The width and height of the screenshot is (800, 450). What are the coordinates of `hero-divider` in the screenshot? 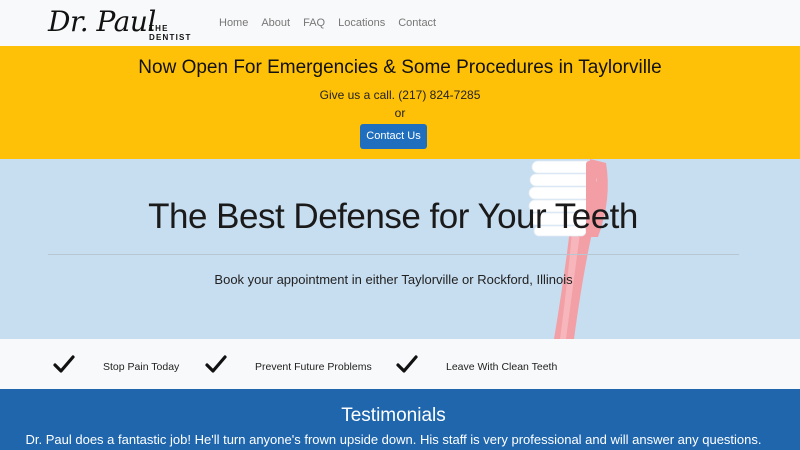 It's located at (393, 254).